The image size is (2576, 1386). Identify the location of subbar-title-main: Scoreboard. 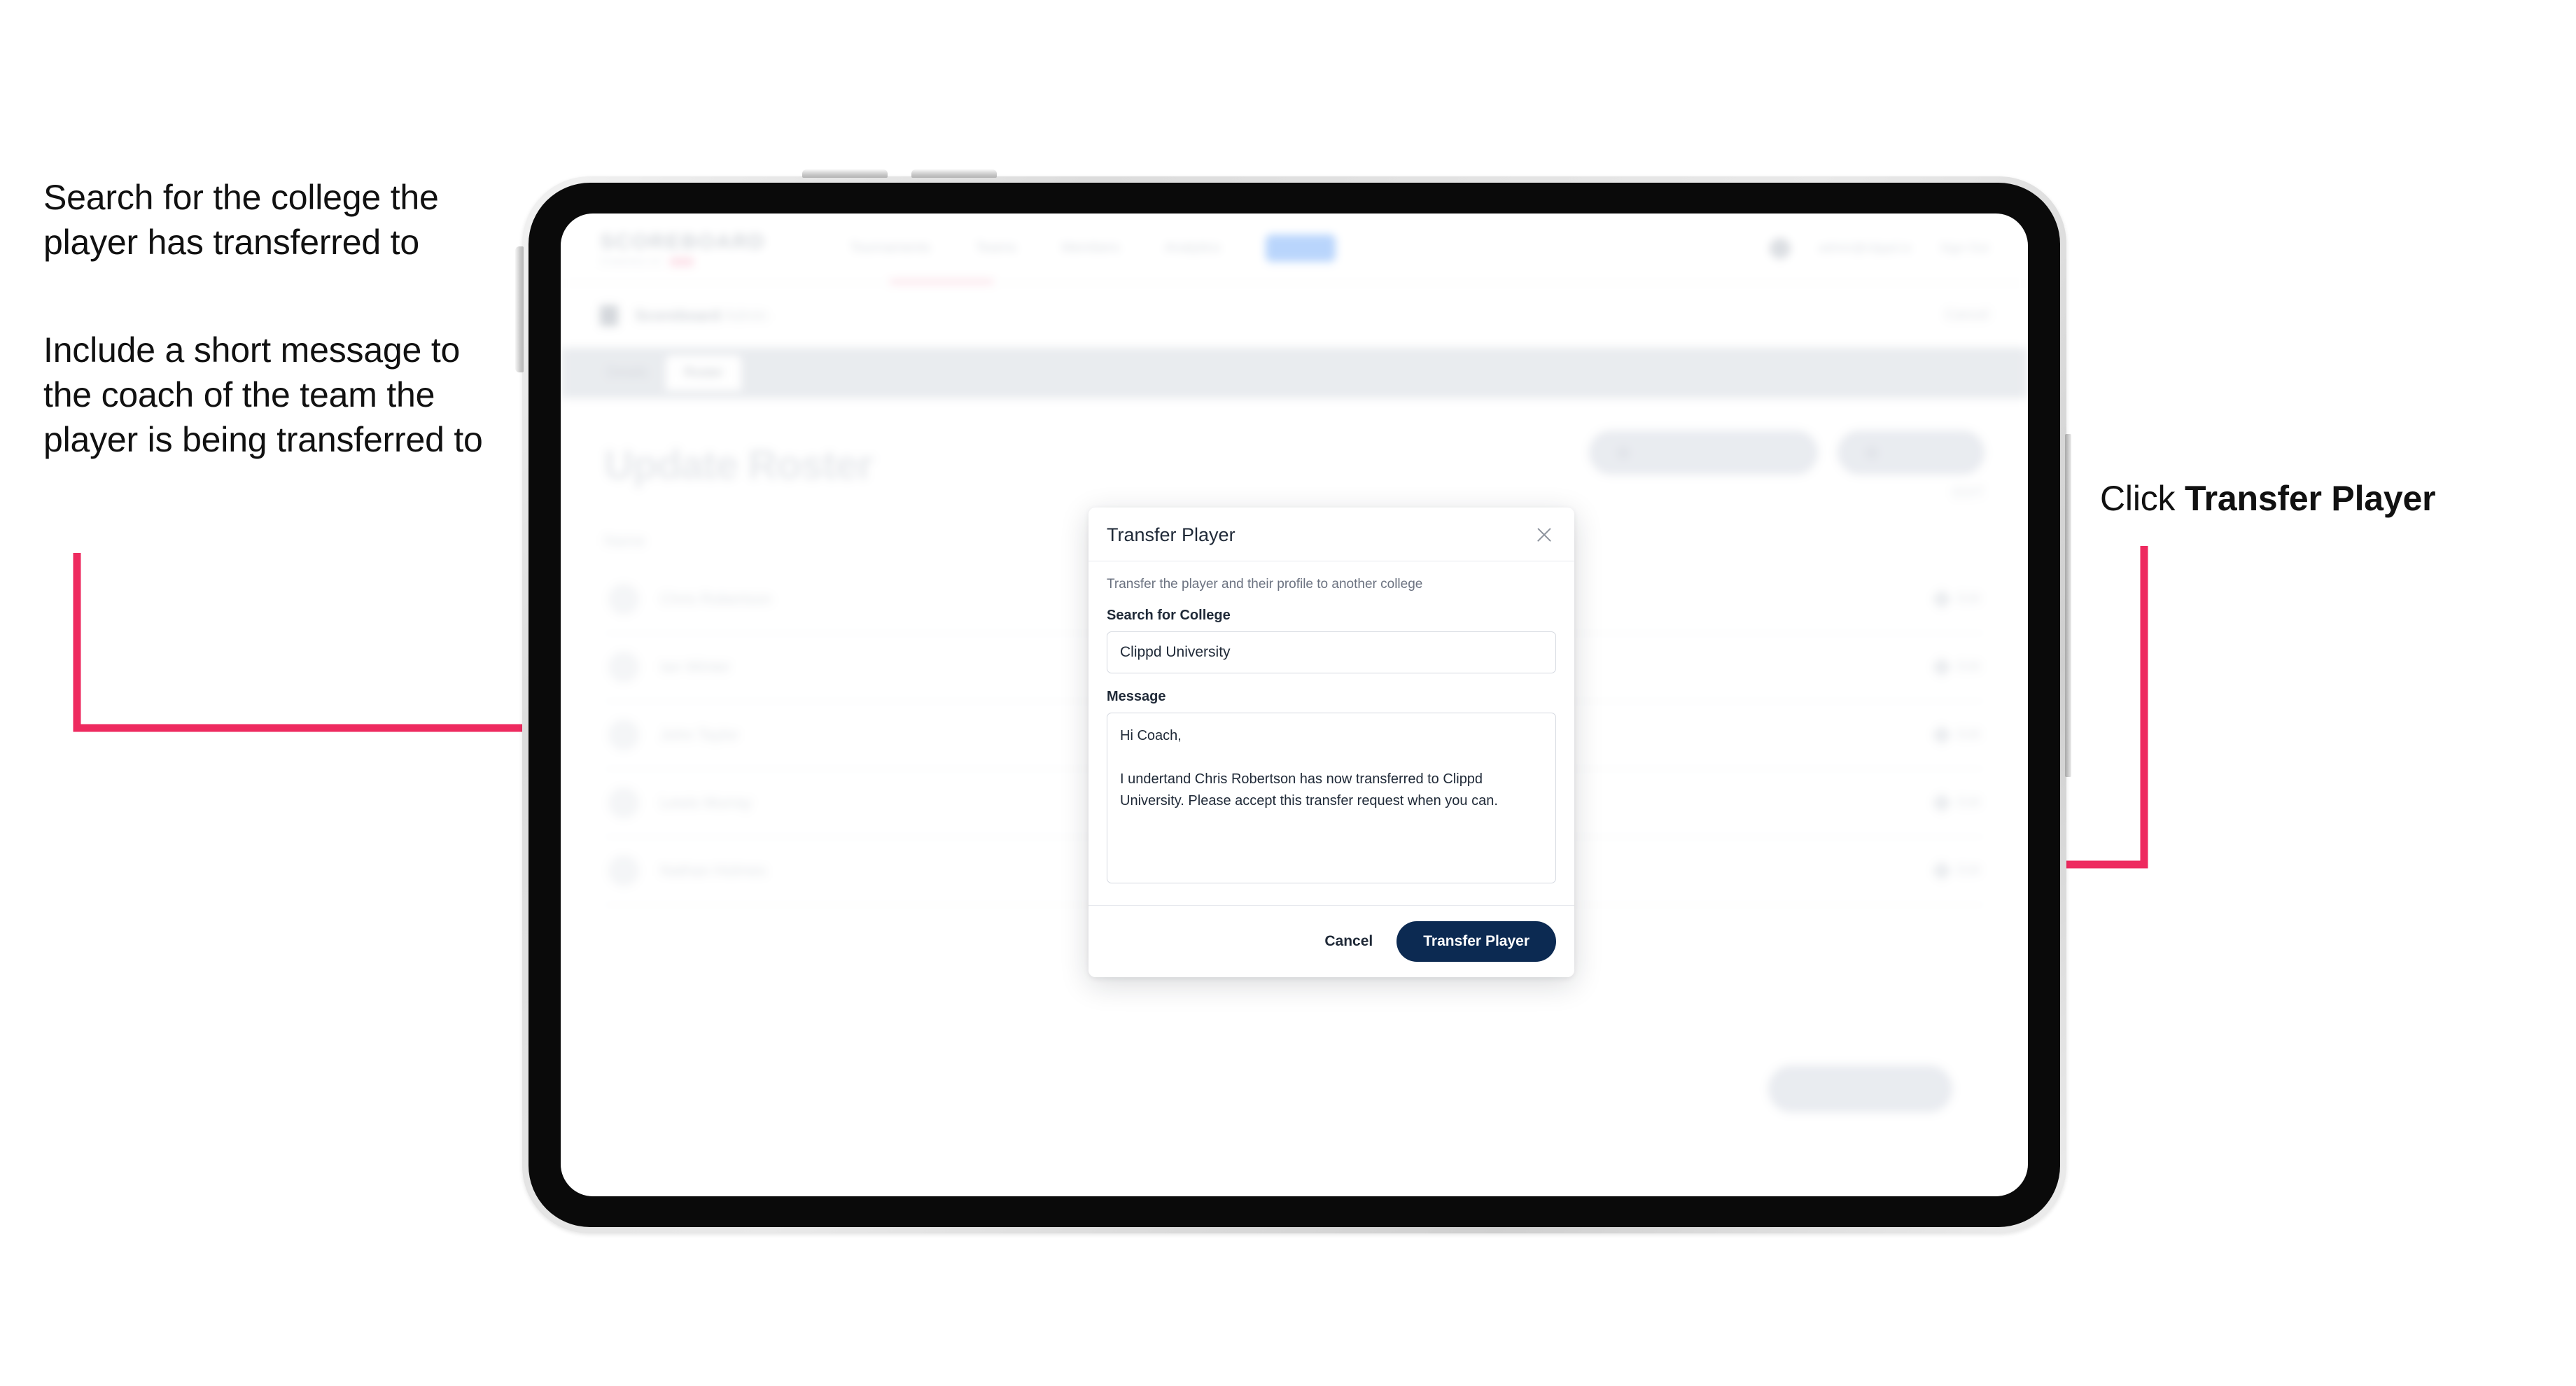
(678, 315).